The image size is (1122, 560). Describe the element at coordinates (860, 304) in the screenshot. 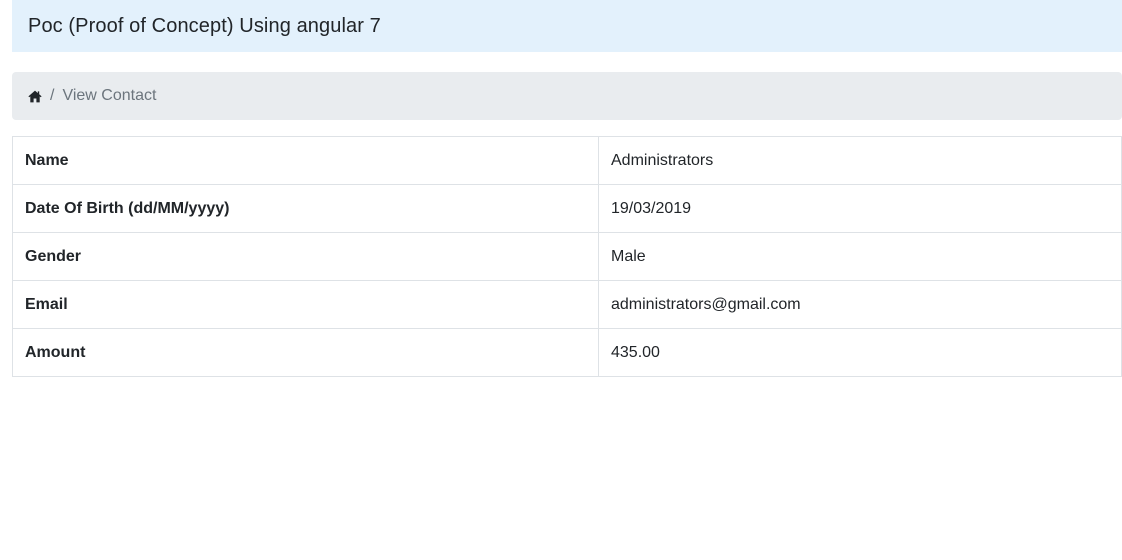

I see `row-value-email: administrators@gmail.com` at that location.